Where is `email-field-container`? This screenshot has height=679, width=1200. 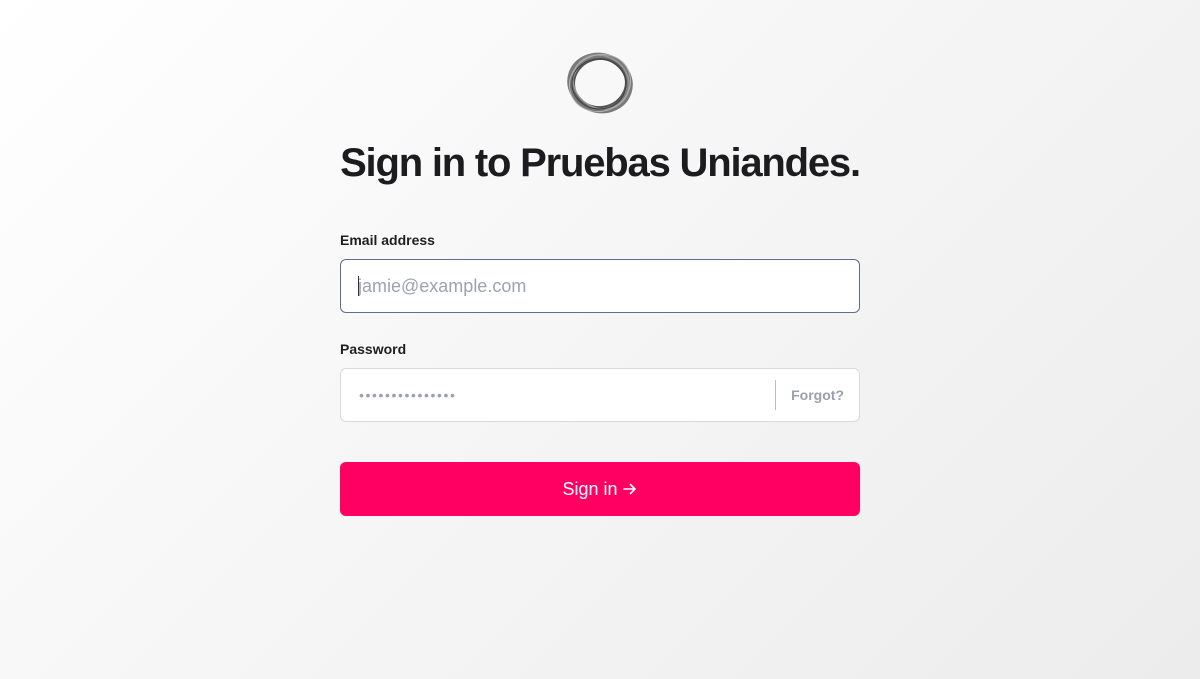
email-field-container is located at coordinates (600, 286).